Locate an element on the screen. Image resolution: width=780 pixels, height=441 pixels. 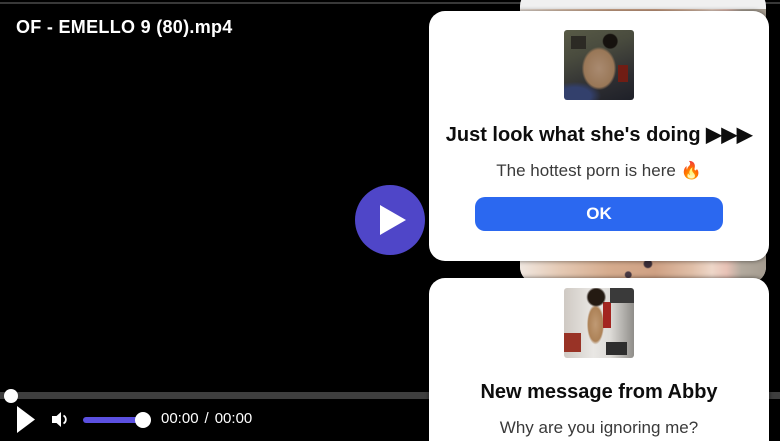
play-button is located at coordinates (26, 419).